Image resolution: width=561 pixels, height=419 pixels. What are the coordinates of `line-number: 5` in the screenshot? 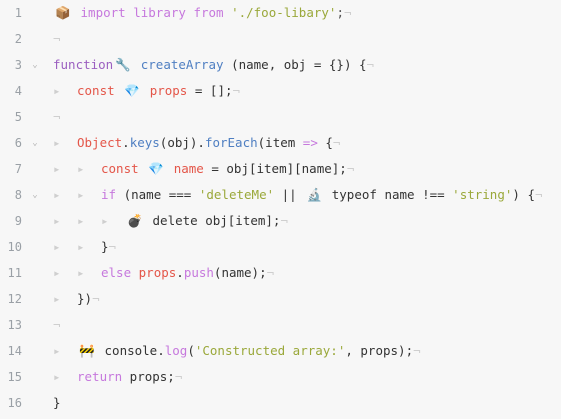 It's located at (18, 117).